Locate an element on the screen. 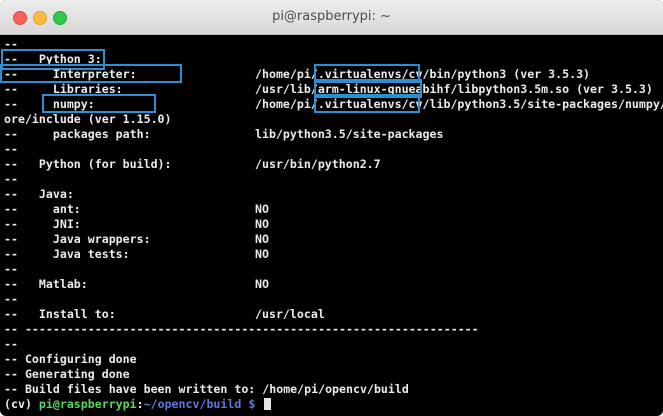 This screenshot has height=416, width=663. numpy-highlight is located at coordinates (99, 103).